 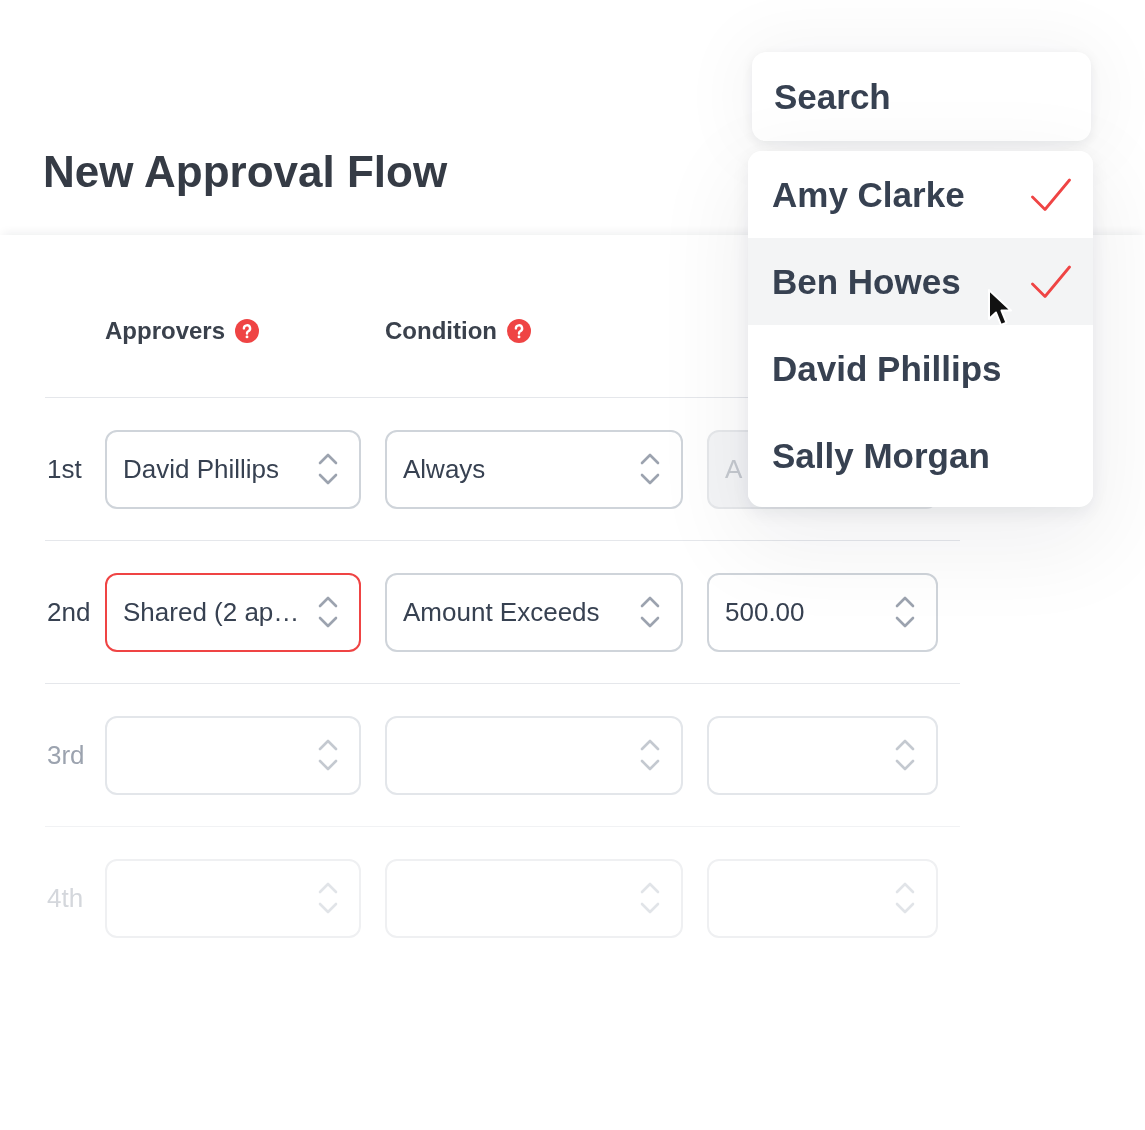 What do you see at coordinates (64, 469) in the screenshot?
I see `row-label: 1st` at bounding box center [64, 469].